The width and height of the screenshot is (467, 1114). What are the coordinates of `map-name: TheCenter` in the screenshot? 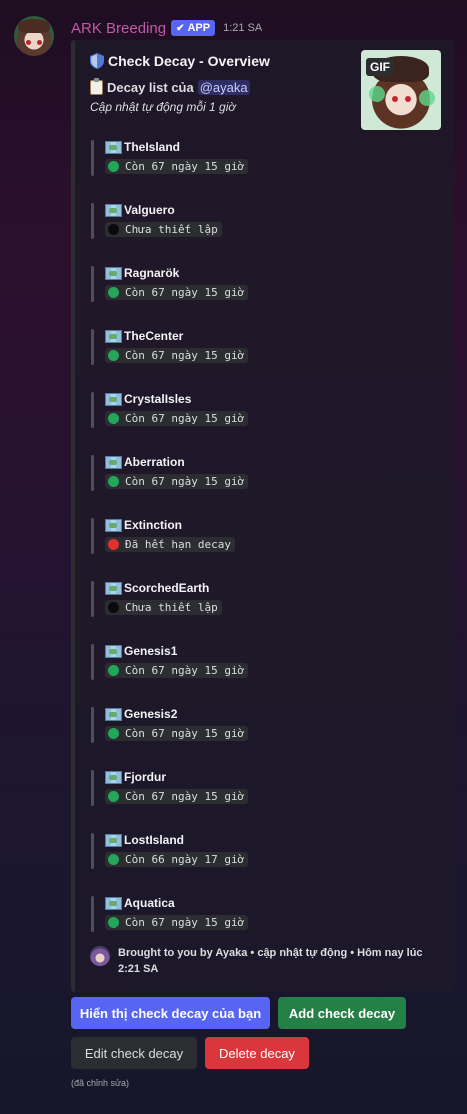 It's located at (144, 336).